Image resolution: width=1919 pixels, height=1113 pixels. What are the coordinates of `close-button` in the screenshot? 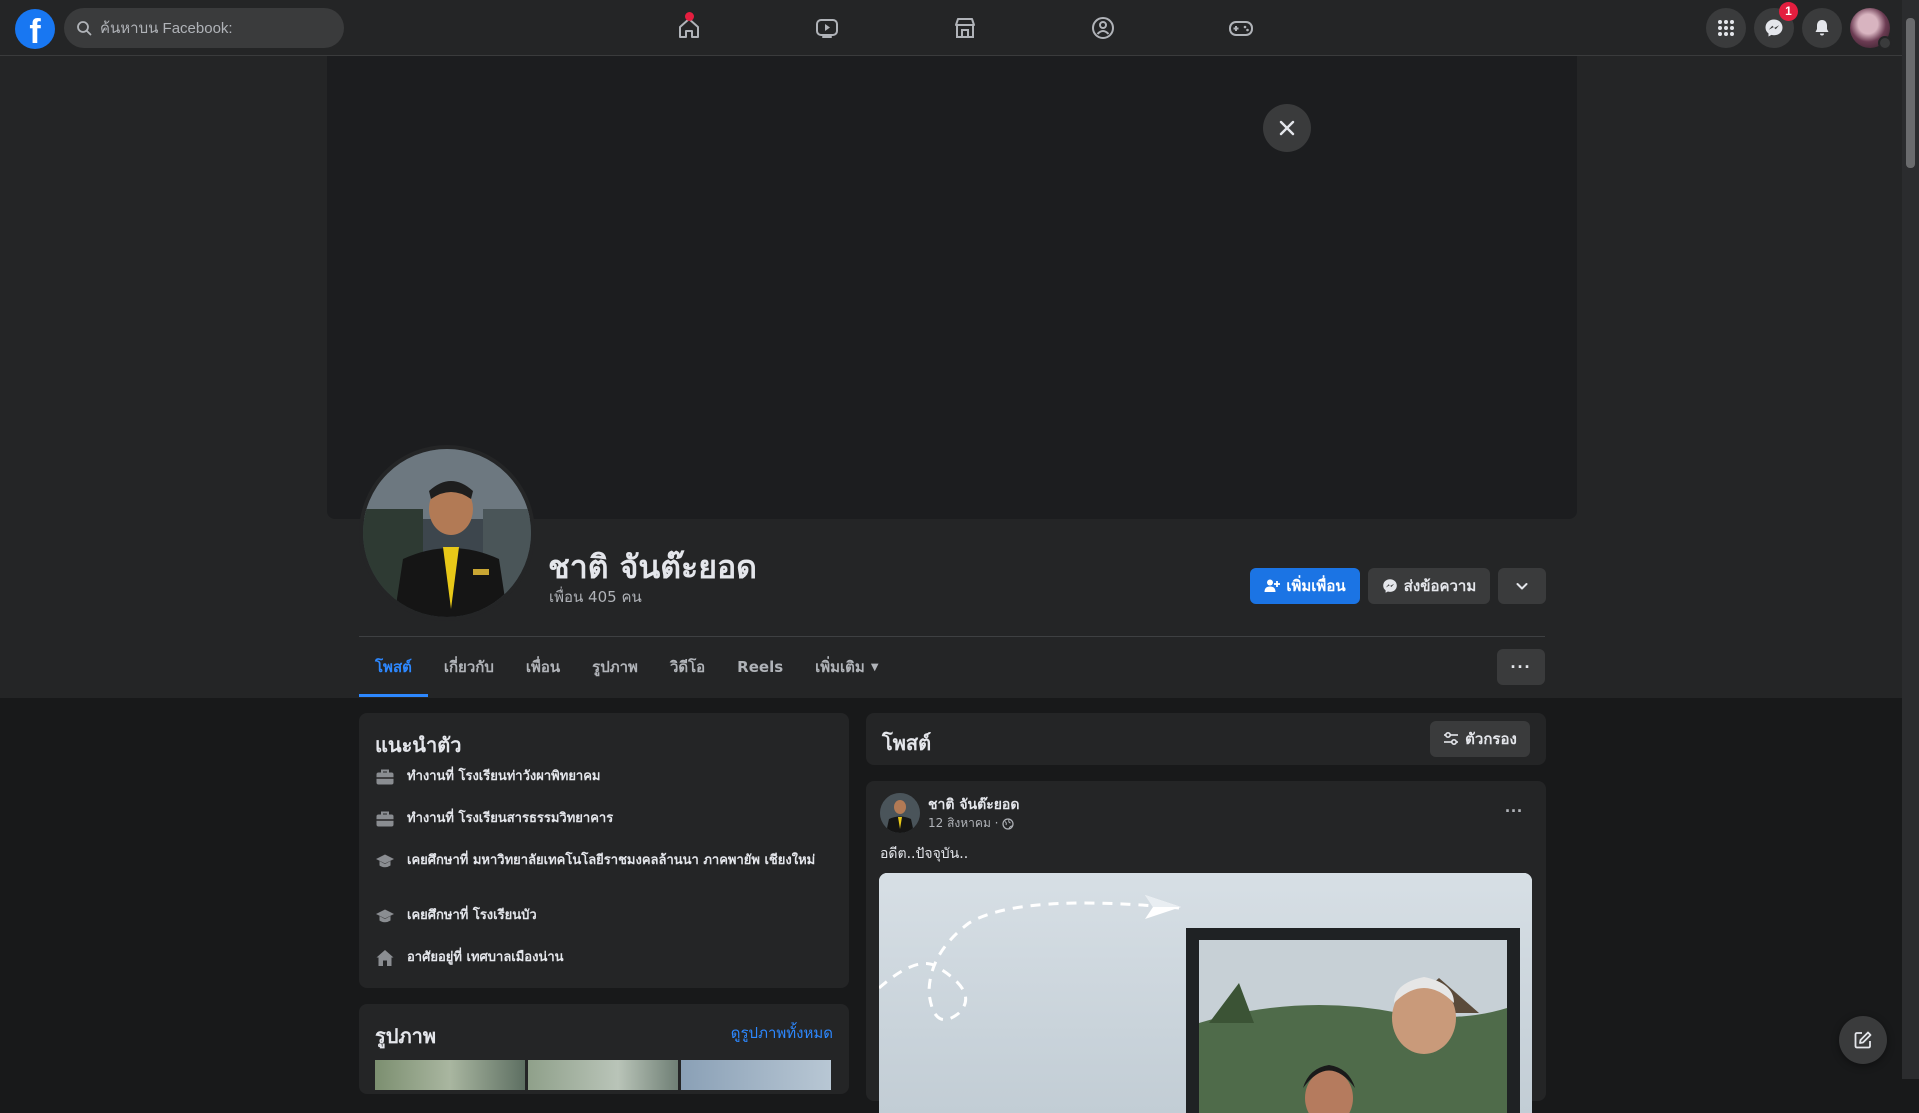 It's located at (1287, 128).